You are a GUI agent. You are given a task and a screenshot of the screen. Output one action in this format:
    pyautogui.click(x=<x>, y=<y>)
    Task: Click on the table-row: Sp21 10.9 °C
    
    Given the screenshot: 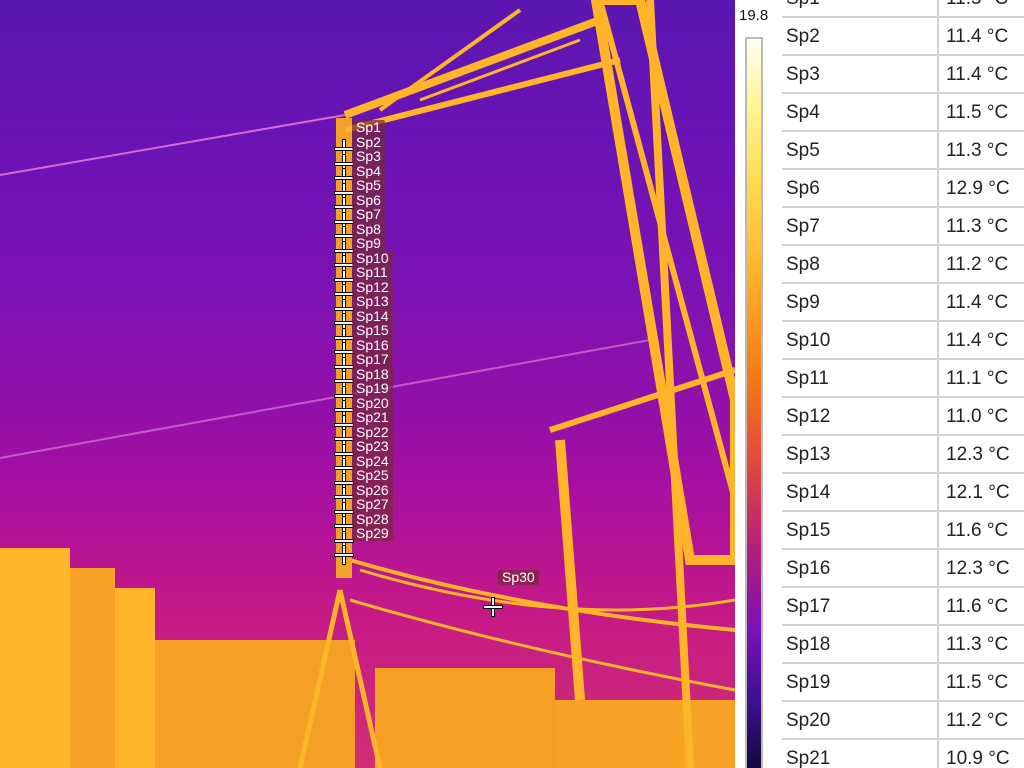 What is the action you would take?
    pyautogui.click(x=903, y=754)
    